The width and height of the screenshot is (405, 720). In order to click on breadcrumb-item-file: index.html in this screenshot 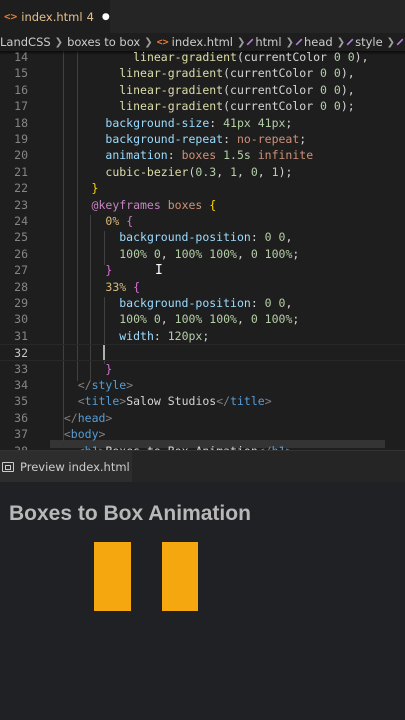, I will do `click(202, 42)`.